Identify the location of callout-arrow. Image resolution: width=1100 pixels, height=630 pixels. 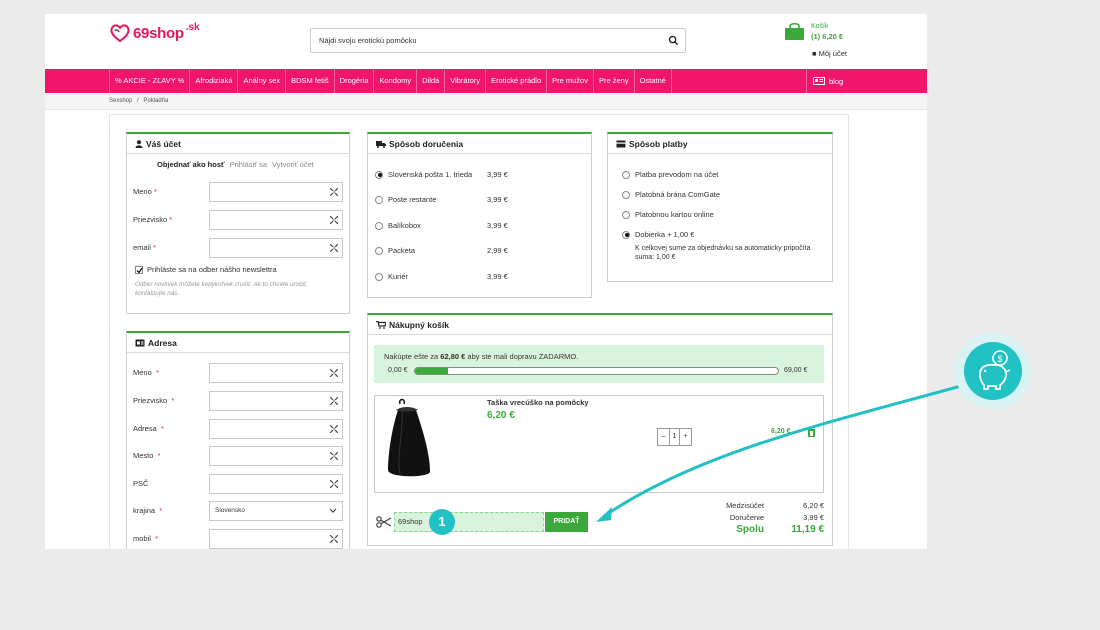
(782, 452).